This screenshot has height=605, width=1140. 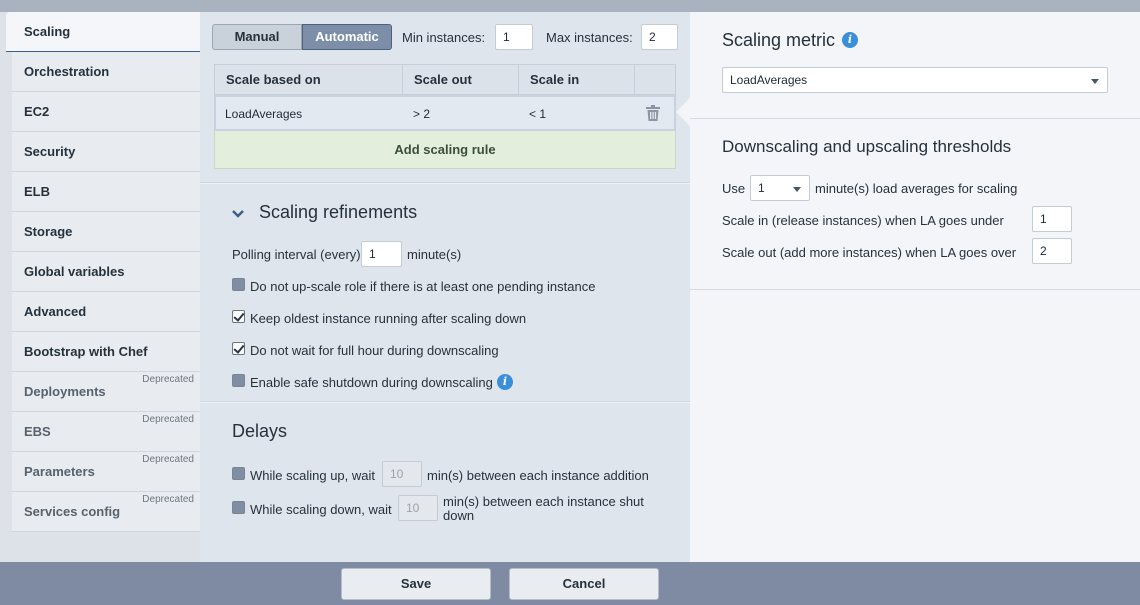 What do you see at coordinates (106, 112) in the screenshot?
I see `sidebar-item-ec2: EC2` at bounding box center [106, 112].